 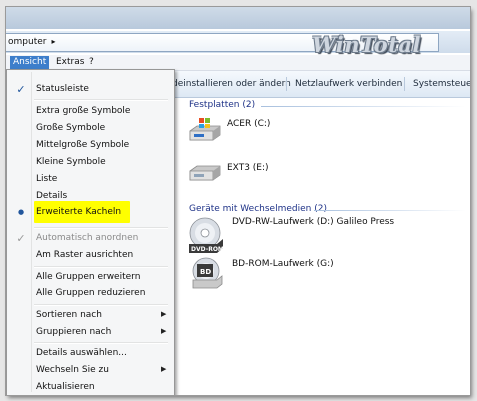 I want to click on menu-item-label: Alle Gruppen erweitern, so click(x=88, y=277).